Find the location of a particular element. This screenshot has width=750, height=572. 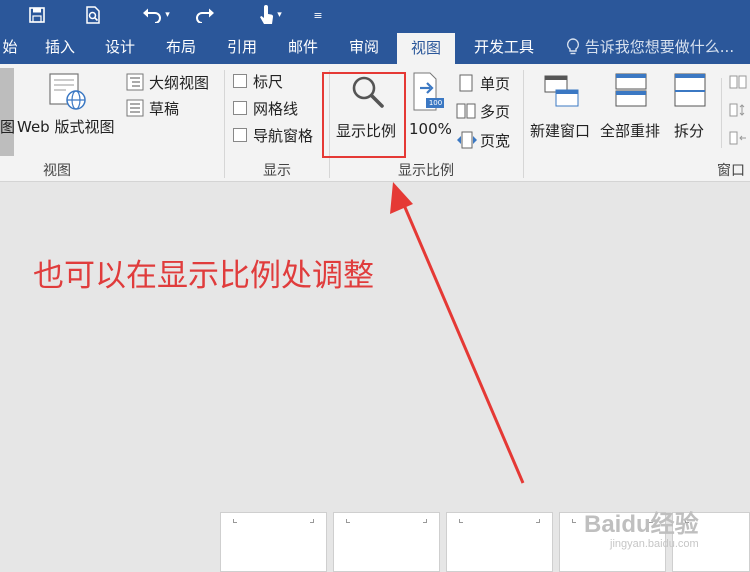

tab-view: 视图 is located at coordinates (426, 48).